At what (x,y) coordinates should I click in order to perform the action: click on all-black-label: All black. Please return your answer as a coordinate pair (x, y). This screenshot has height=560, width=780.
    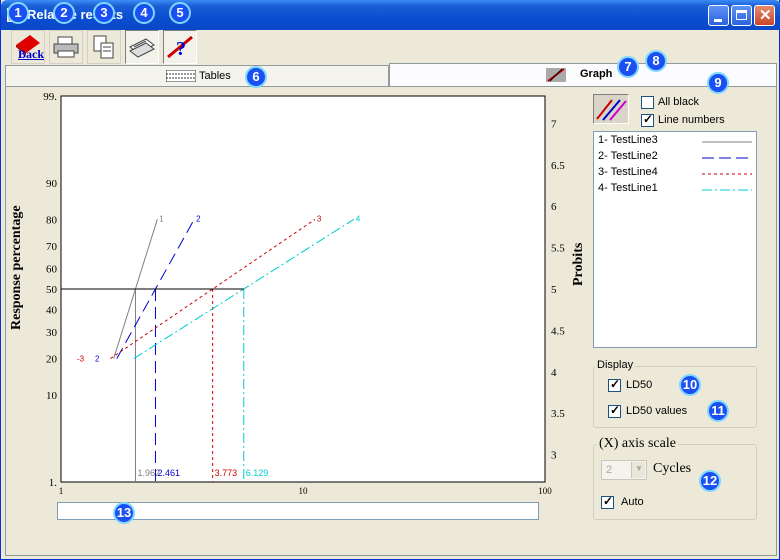
    Looking at the image, I should click on (678, 102).